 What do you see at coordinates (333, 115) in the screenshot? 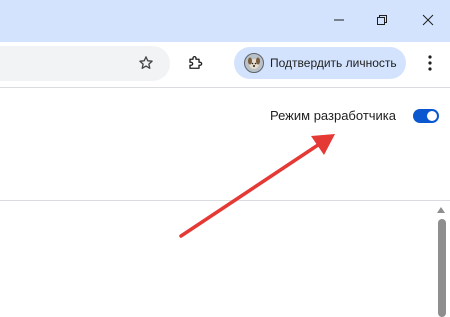
I see `developer-mode-label: Режим разработчика` at bounding box center [333, 115].